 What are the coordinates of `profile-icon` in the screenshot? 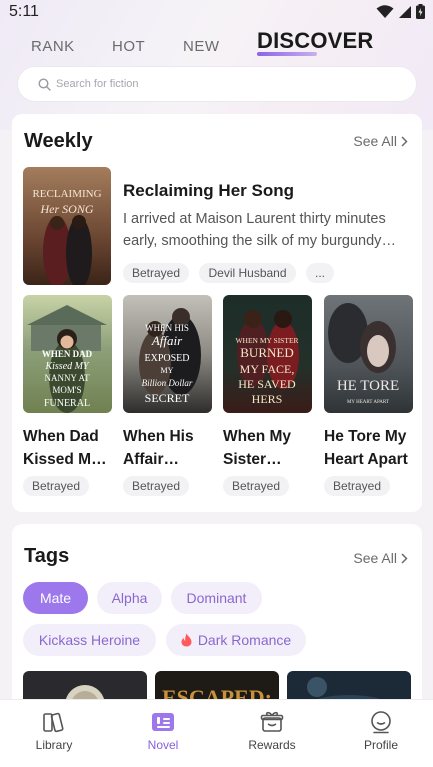 It's located at (381, 722).